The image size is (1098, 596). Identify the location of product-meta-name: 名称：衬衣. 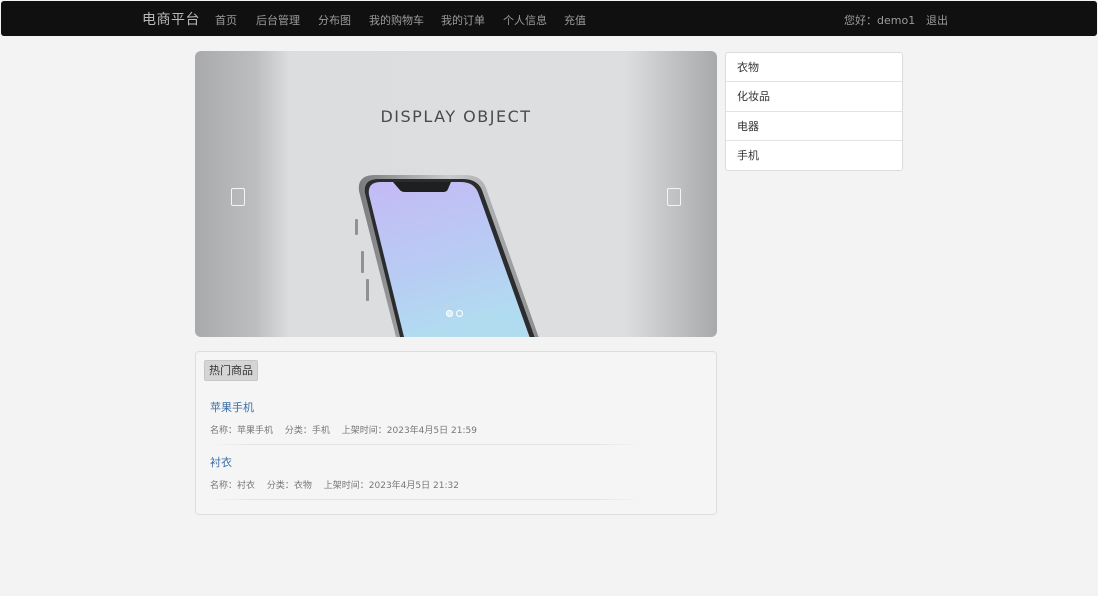
(233, 486).